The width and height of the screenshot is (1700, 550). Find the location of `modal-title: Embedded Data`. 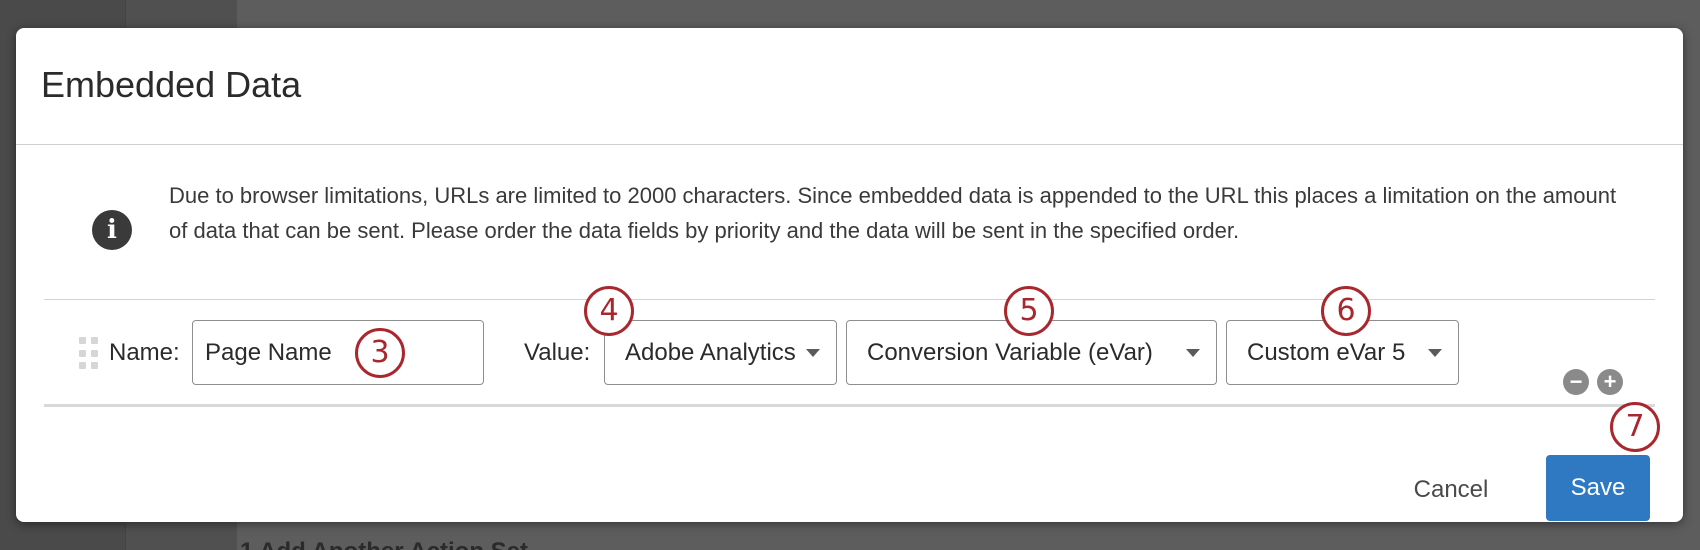

modal-title: Embedded Data is located at coordinates (171, 84).